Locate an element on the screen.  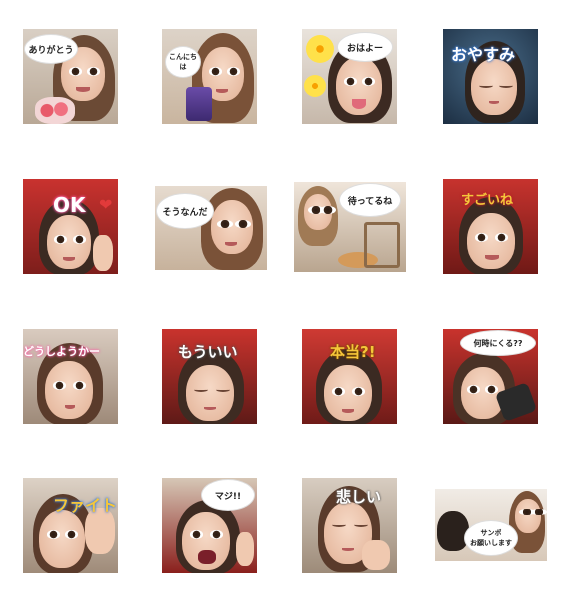
sticker-fight: ファイト is located at coordinates (70, 525).